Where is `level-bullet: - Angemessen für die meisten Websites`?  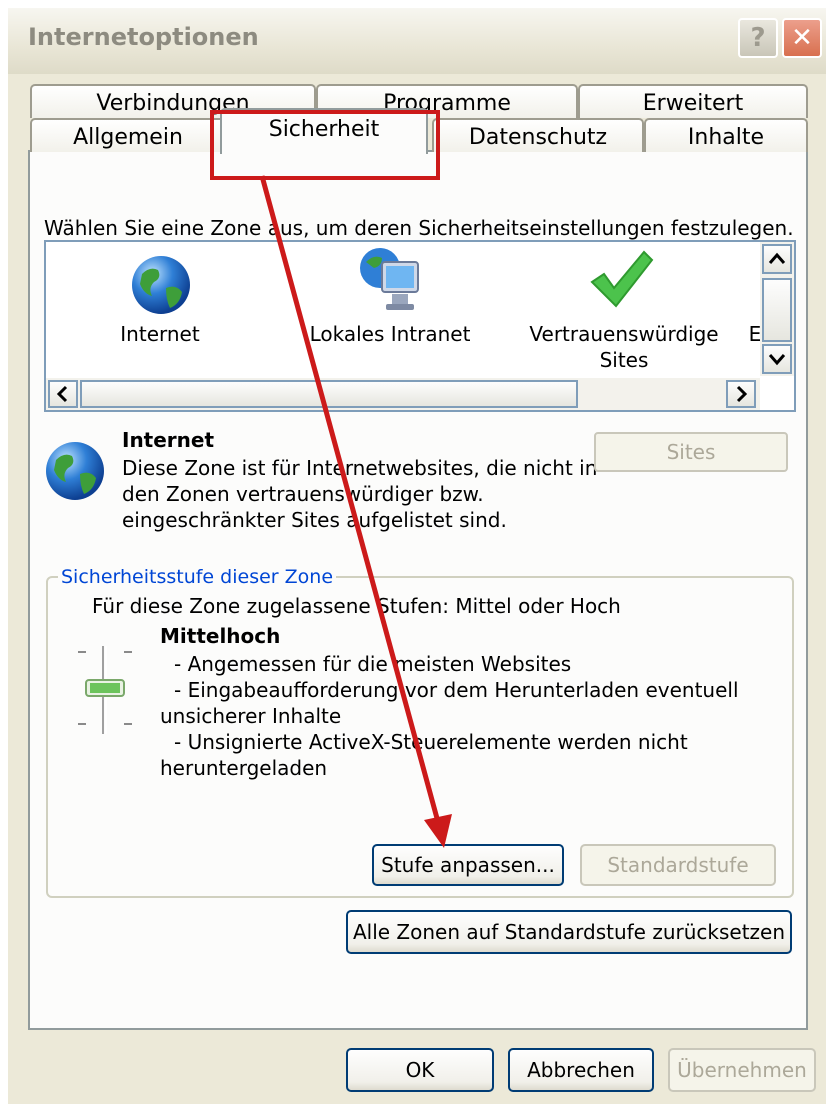
level-bullet: - Angemessen für die meisten Websites is located at coordinates (373, 664).